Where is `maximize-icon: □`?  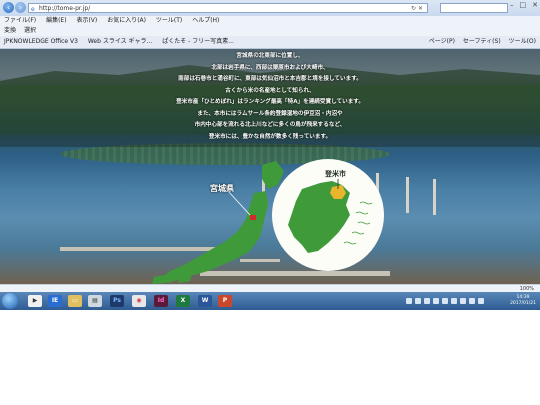
maximize-icon: □ is located at coordinates (523, 5).